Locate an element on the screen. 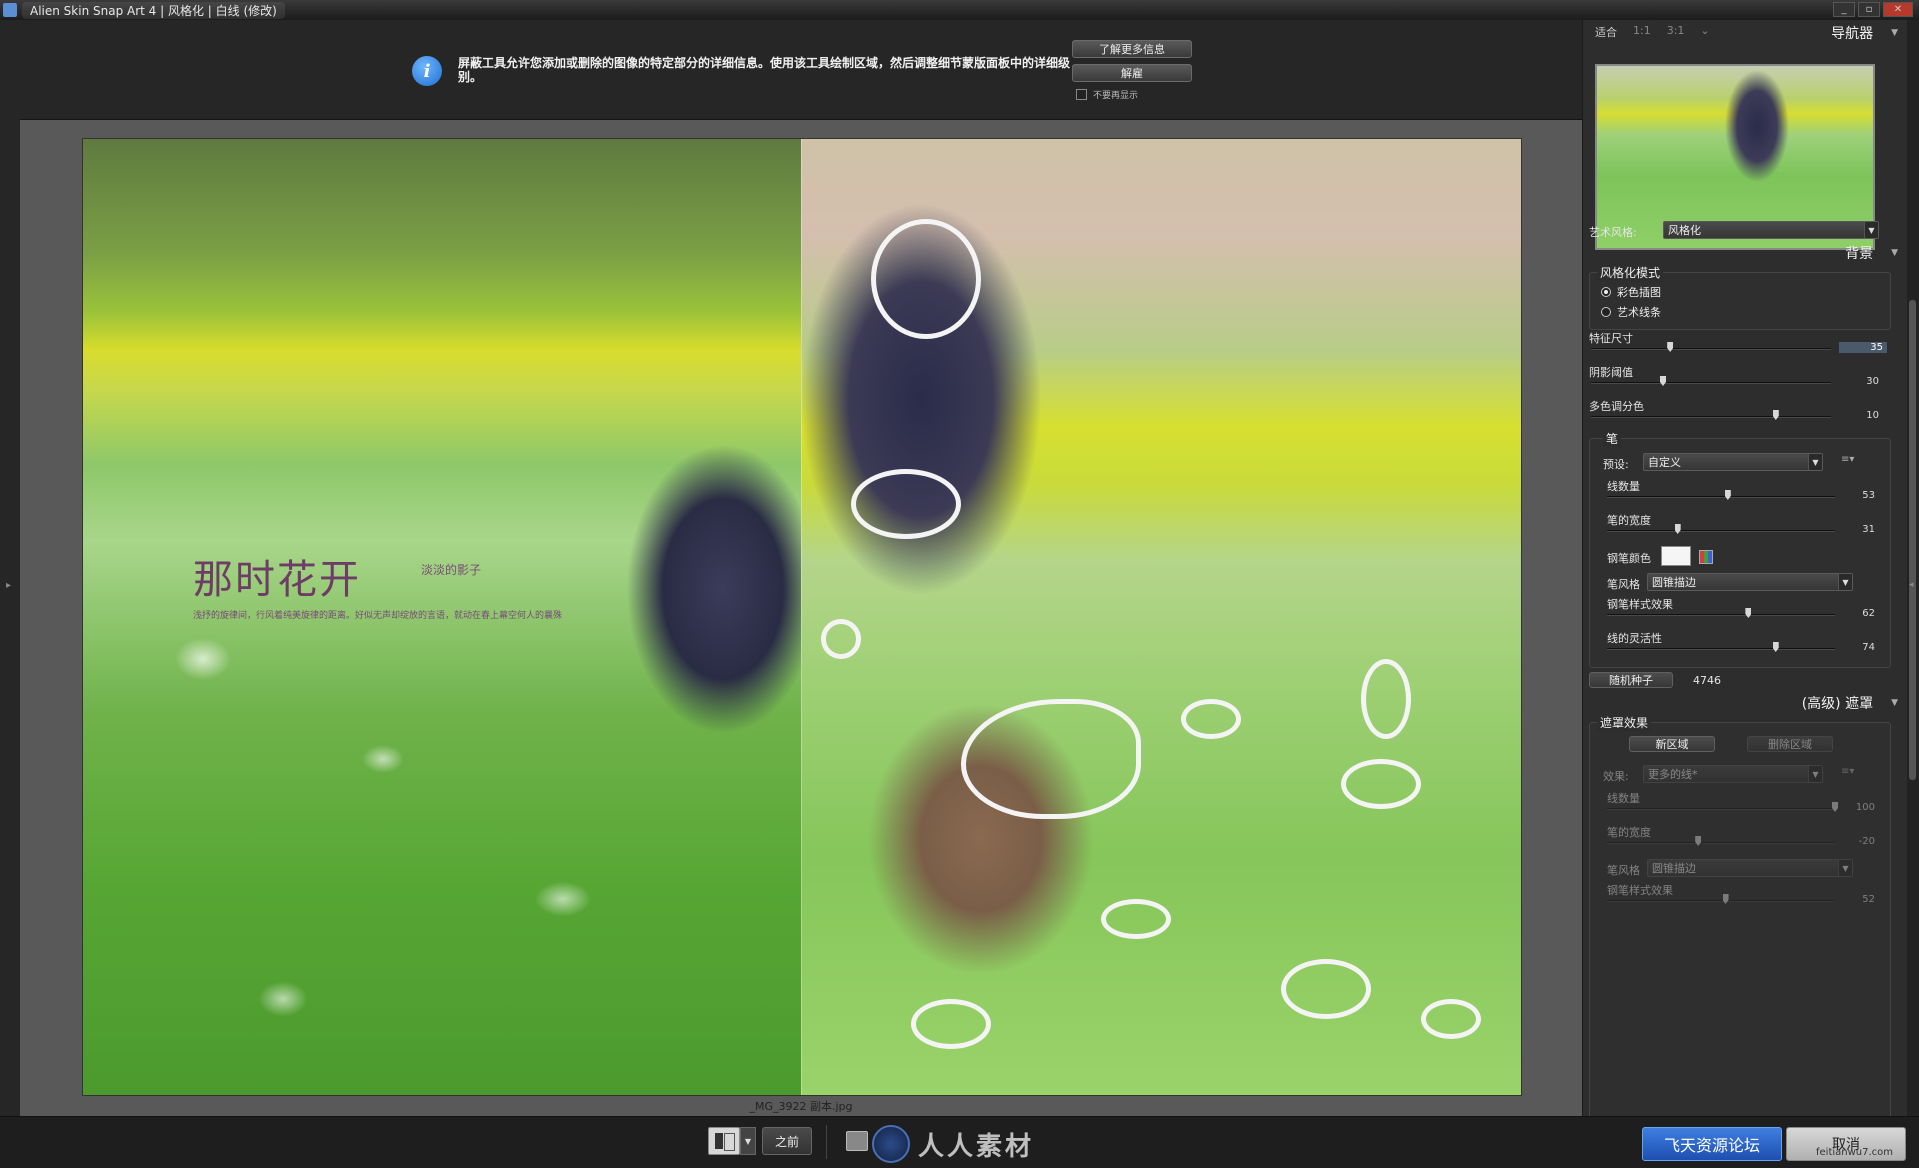 The width and height of the screenshot is (1919, 1168). preset-label: 预设: is located at coordinates (1616, 464).